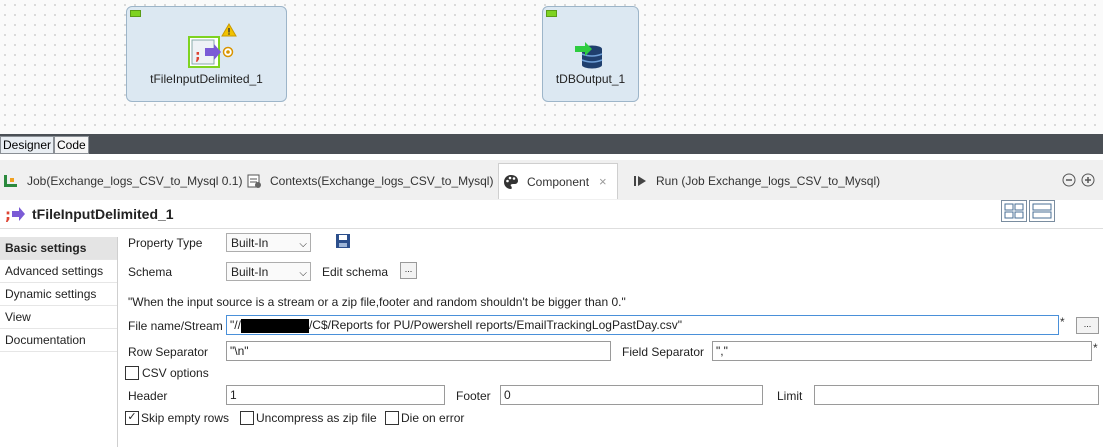  I want to click on property-type-select: Built-In ⌵, so click(268, 242).